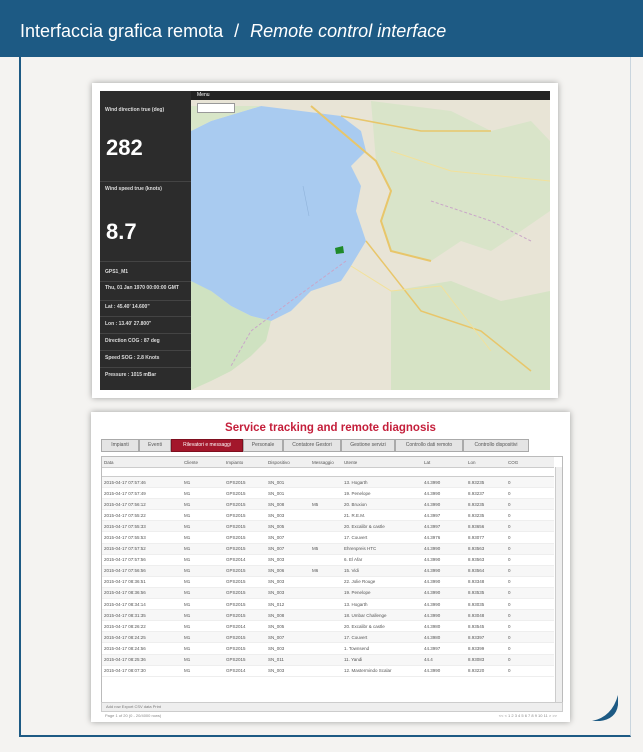 The width and height of the screenshot is (643, 752). What do you see at coordinates (382, 462) in the screenshot?
I see `column-header: Utente` at bounding box center [382, 462].